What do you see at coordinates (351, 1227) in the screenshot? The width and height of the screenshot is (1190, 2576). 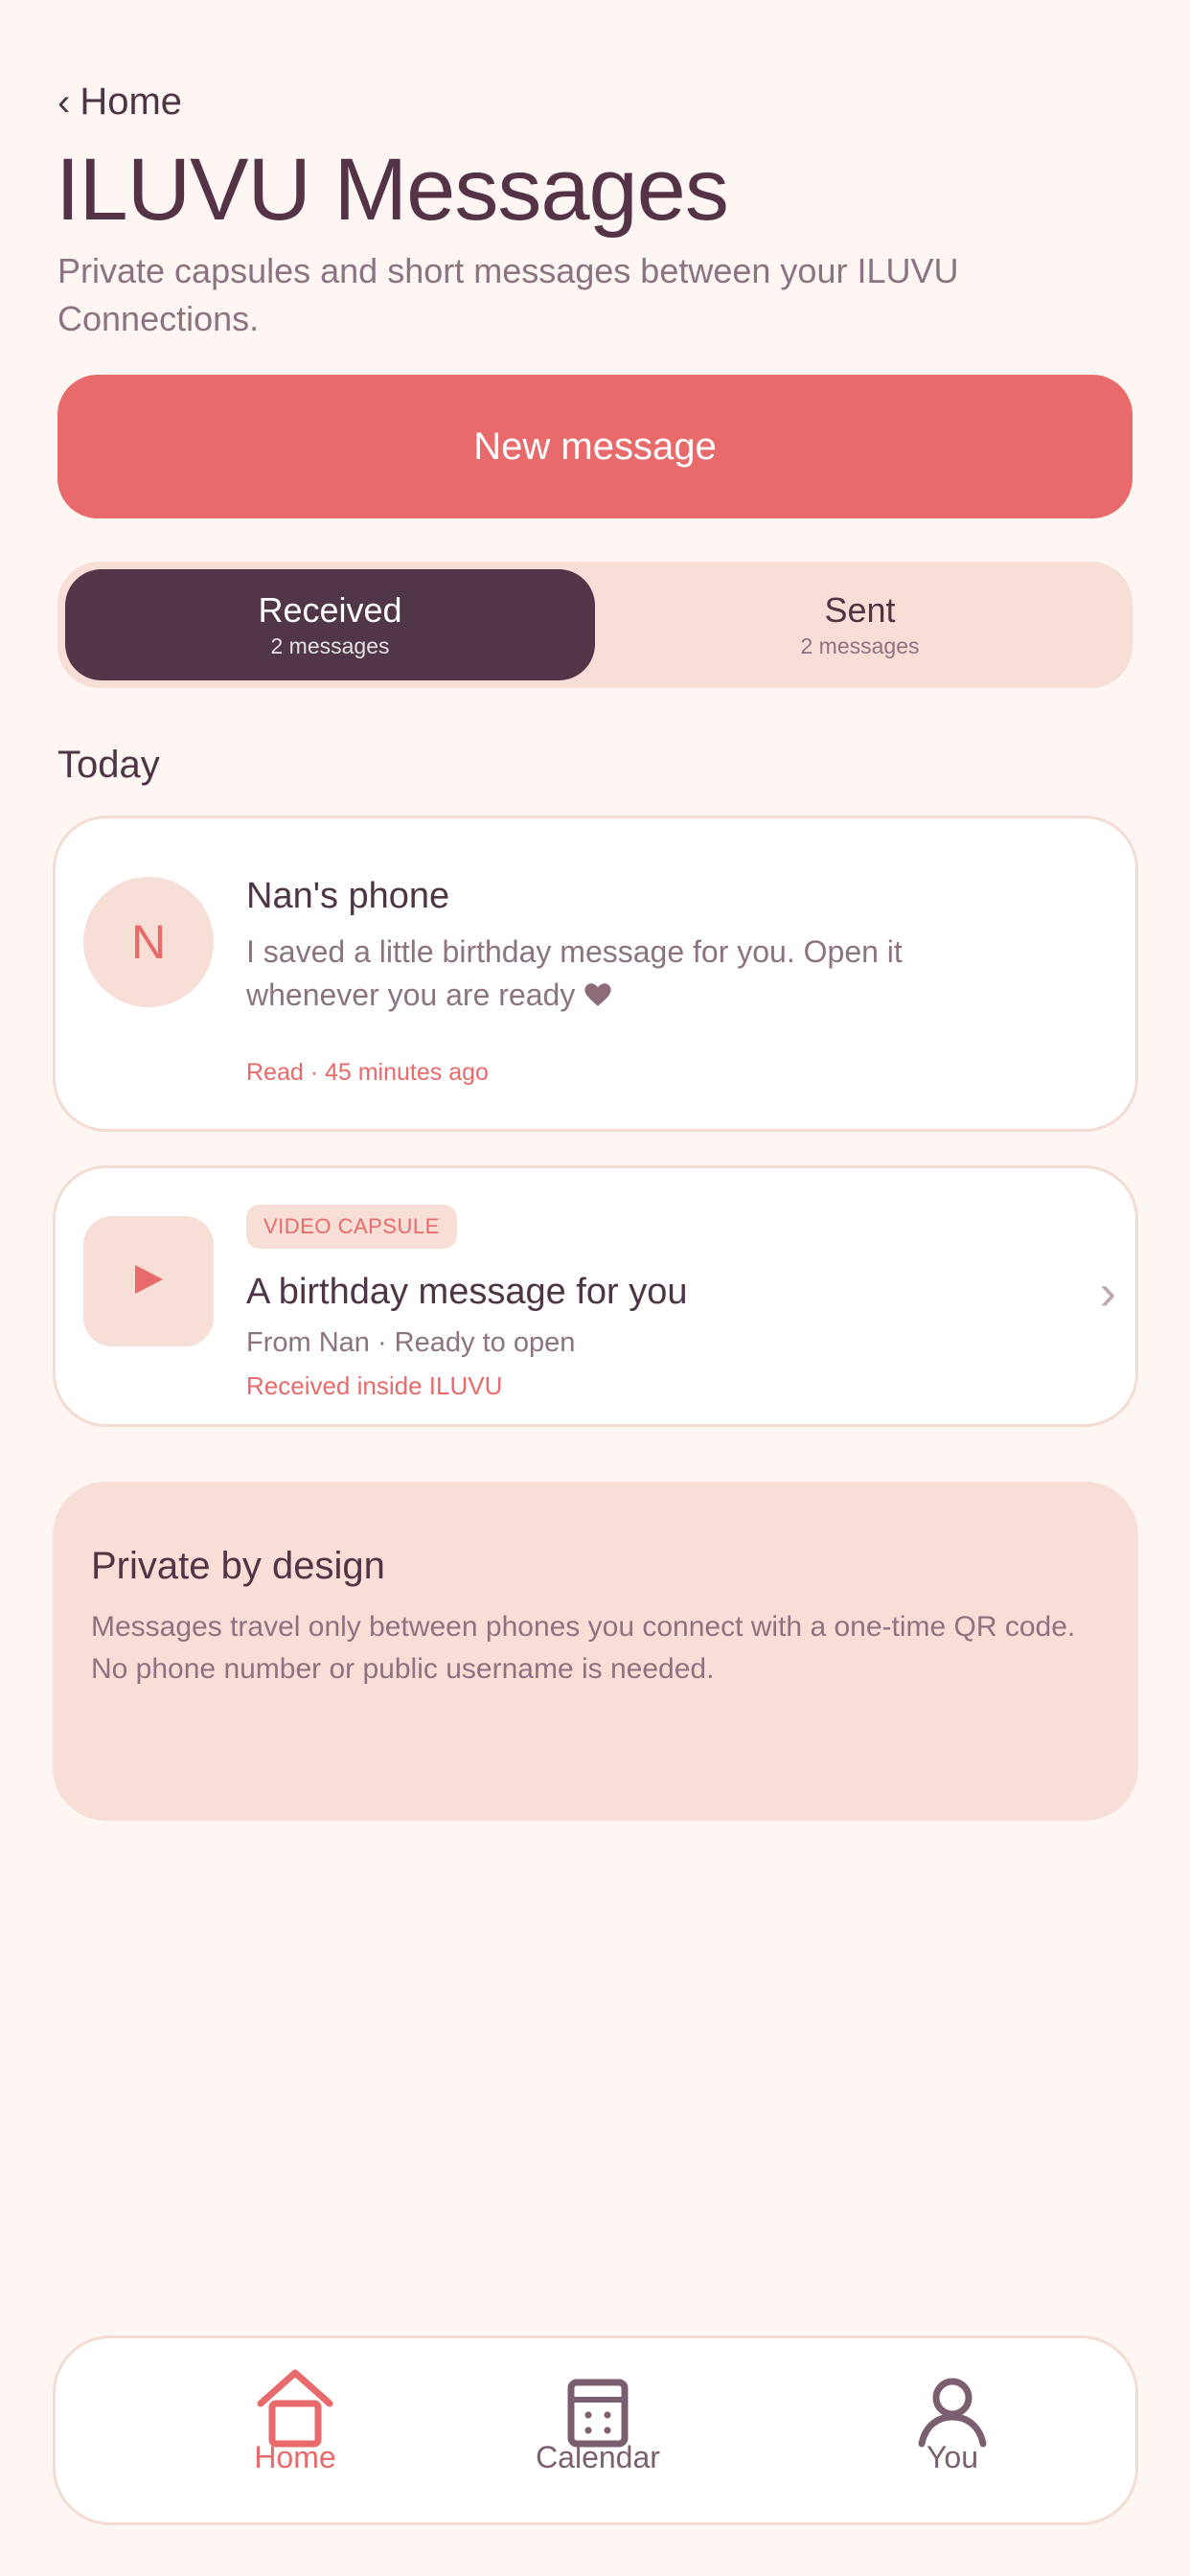 I see `capsule-type-badge: VIDEO CAPSULE` at bounding box center [351, 1227].